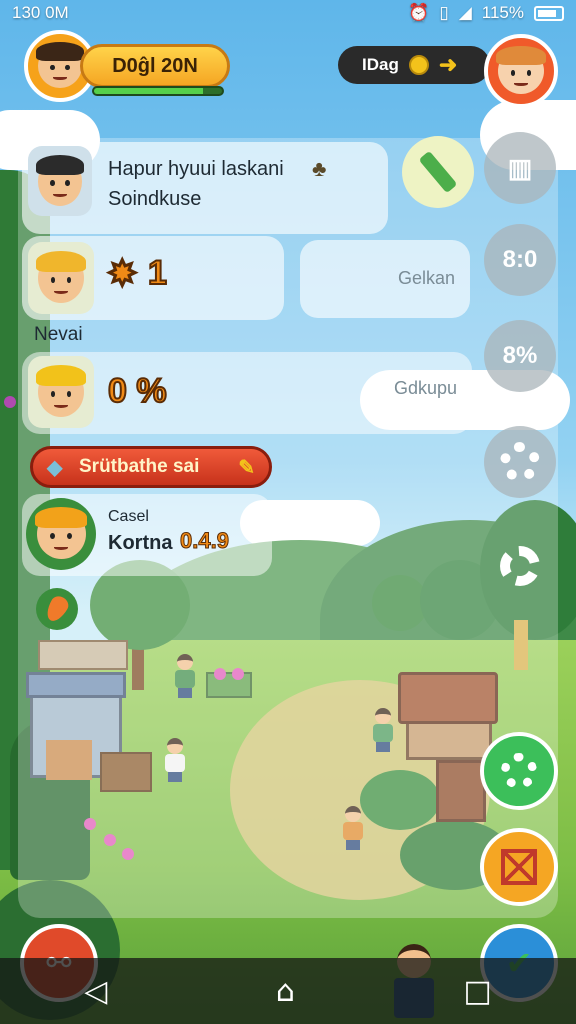 The height and width of the screenshot is (1024, 576). I want to click on player-name-badge: D0ĝl 20N, so click(155, 66).